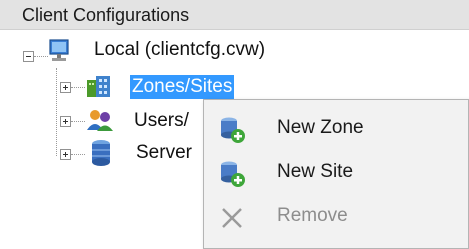  I want to click on tree-node-label: Local (clientcfg.cvw), so click(180, 49).